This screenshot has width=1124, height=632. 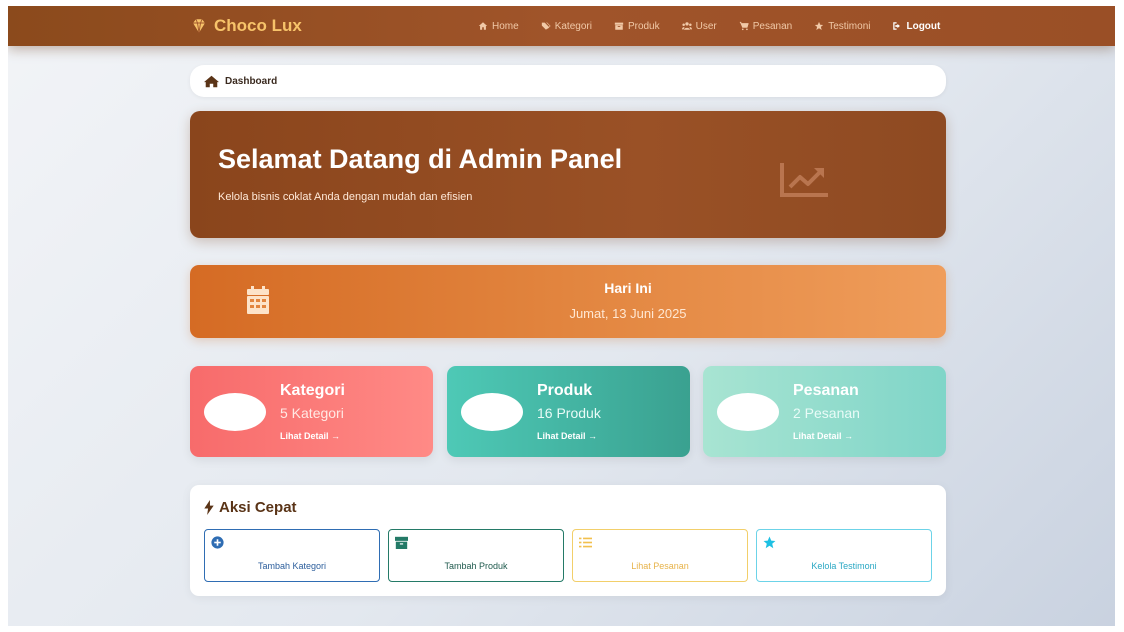 I want to click on nav-logout: Logout, so click(x=916, y=26).